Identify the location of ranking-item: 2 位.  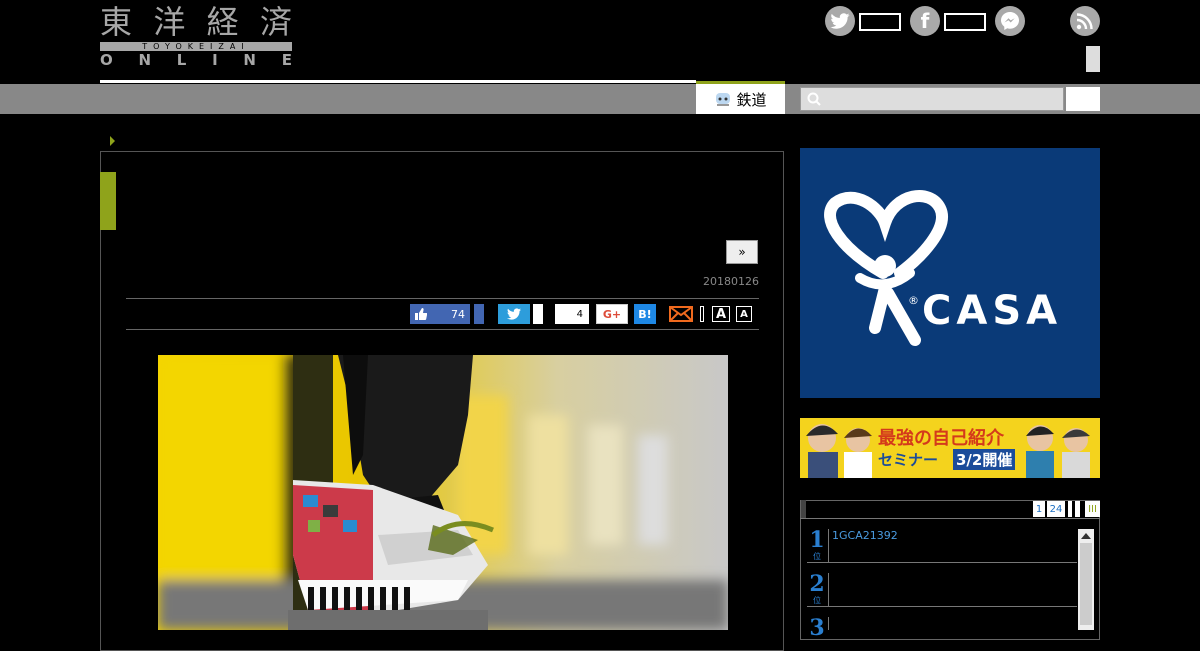
(817, 589).